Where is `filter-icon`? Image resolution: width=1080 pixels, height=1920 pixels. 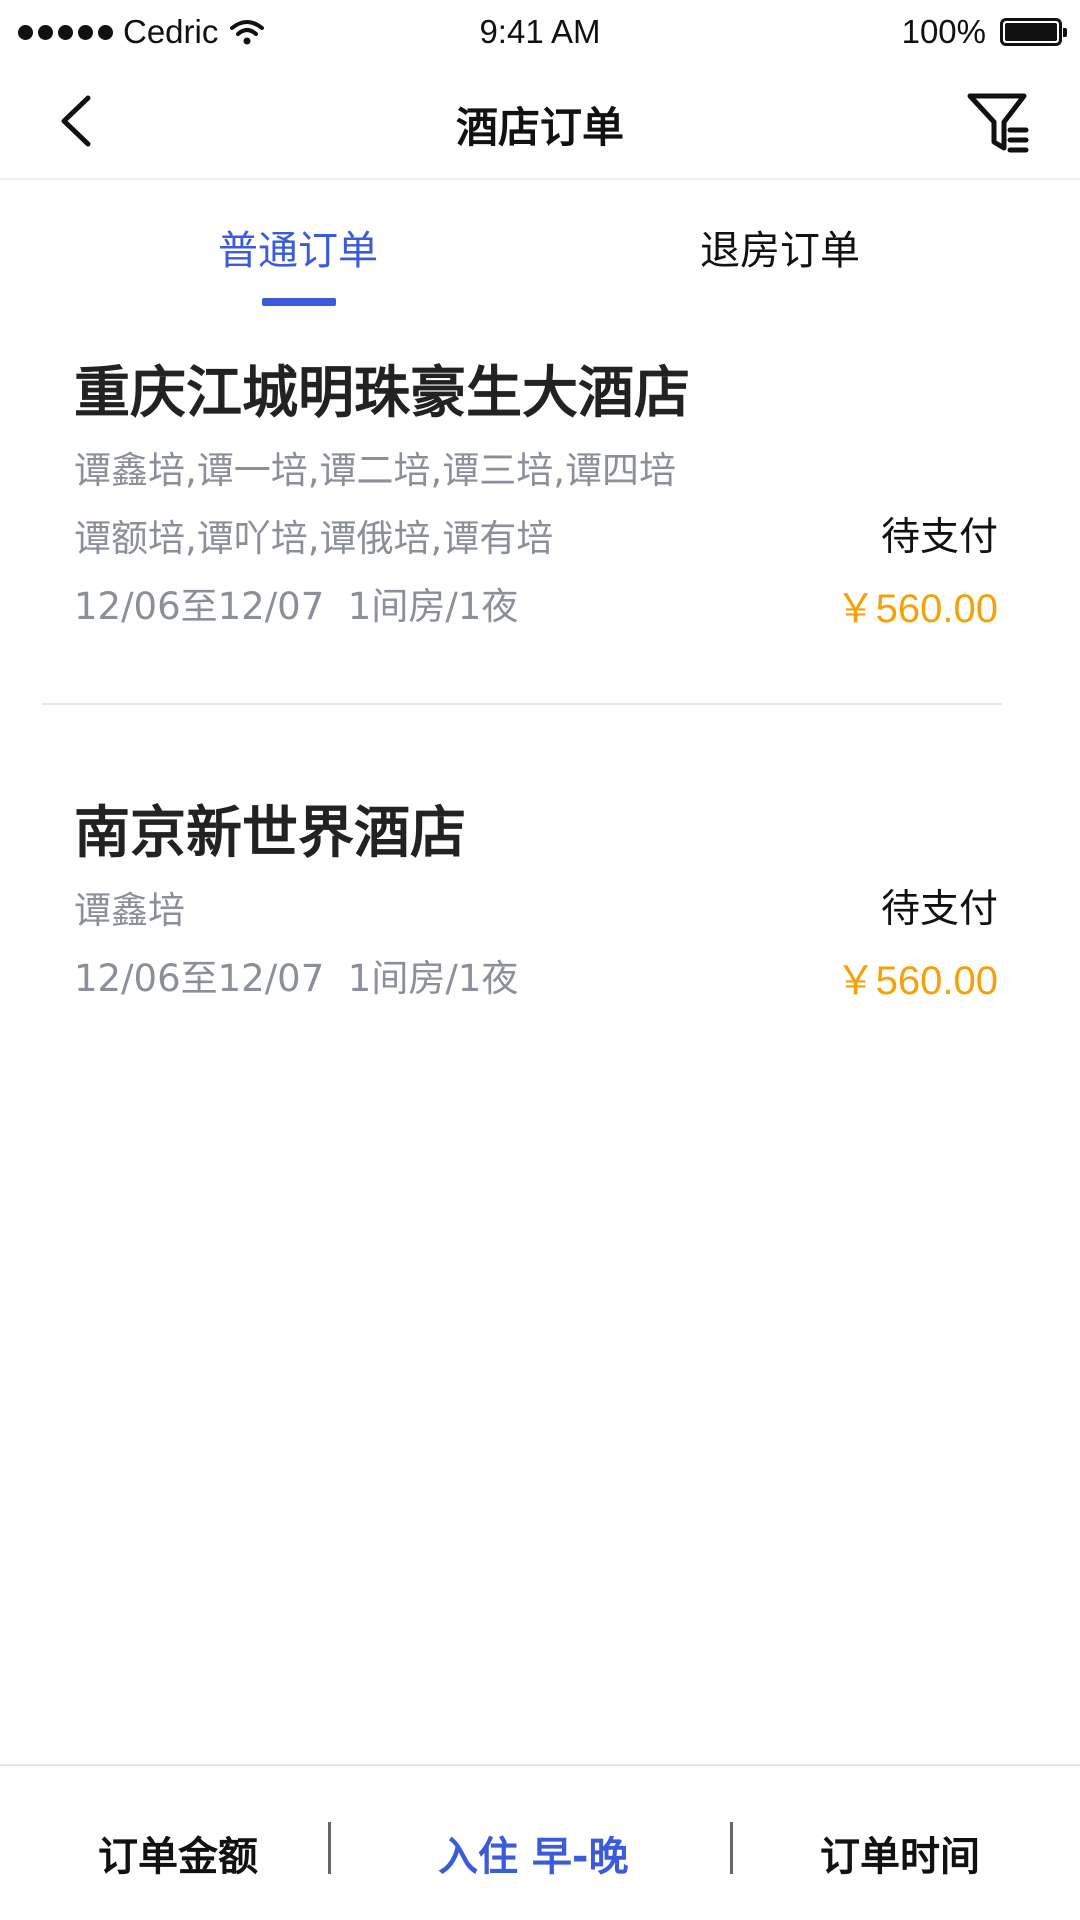
filter-icon is located at coordinates (998, 121).